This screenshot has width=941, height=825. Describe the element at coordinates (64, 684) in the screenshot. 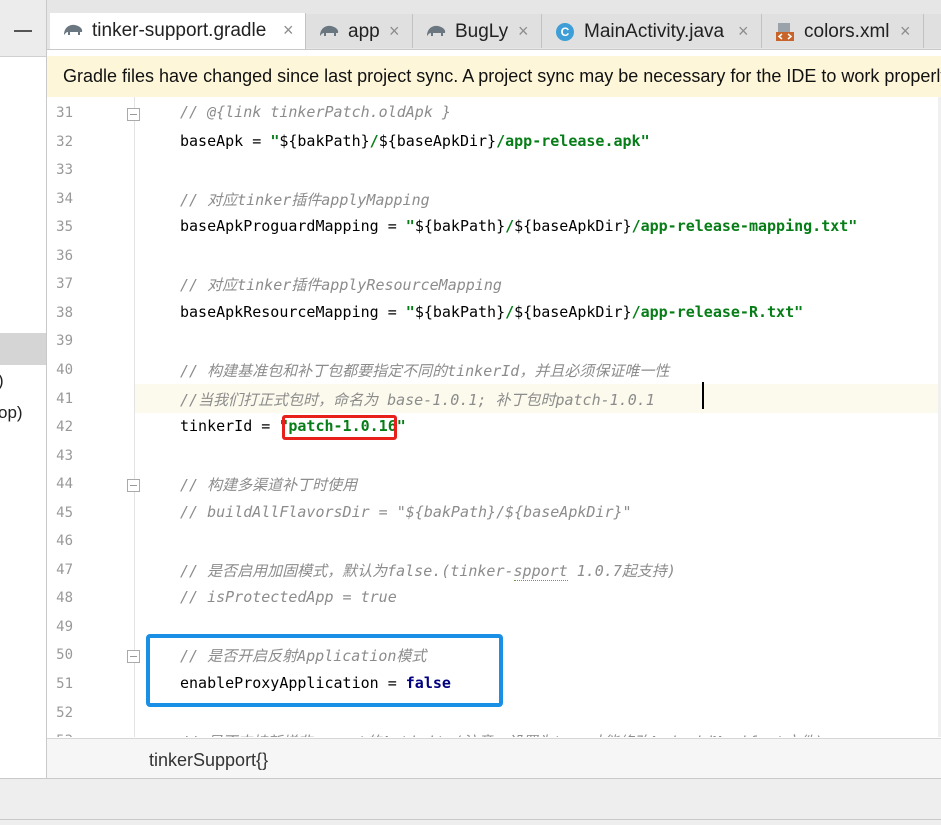

I see `line-number: 51` at that location.